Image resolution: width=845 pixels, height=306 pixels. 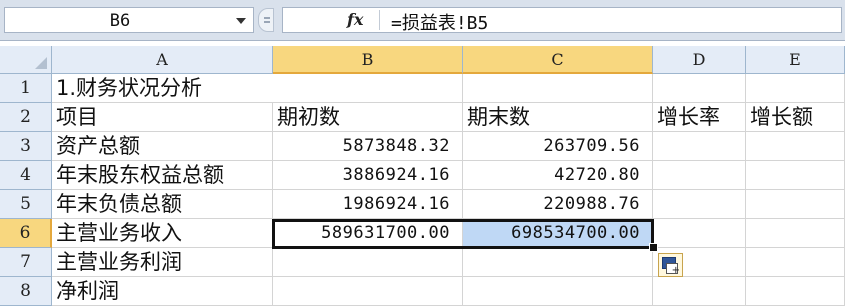 I want to click on cell-d1, so click(x=699, y=88).